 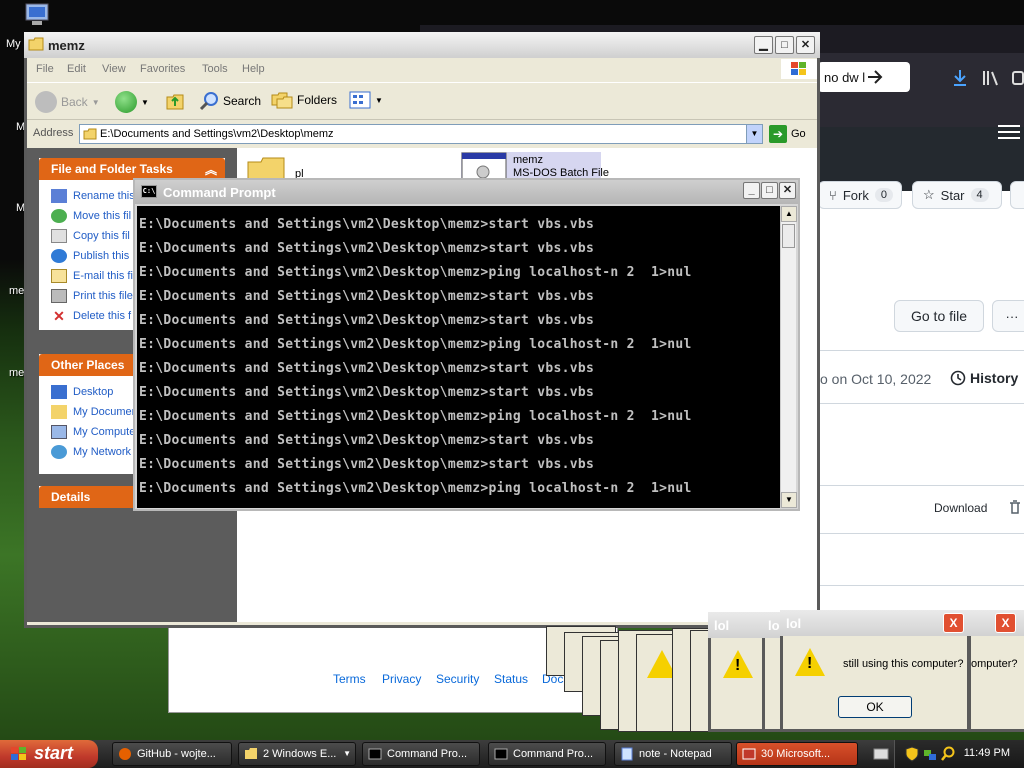 I want to click on account-icon, so click(x=1018, y=78).